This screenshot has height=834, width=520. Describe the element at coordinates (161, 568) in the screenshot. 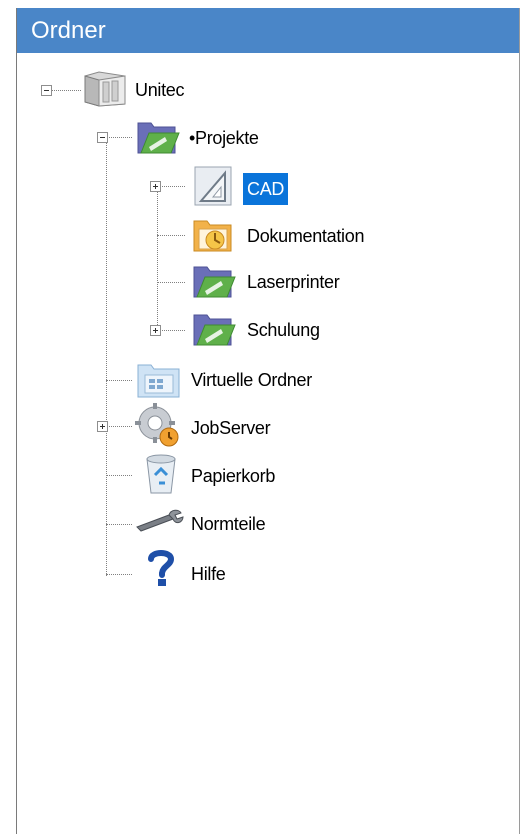

I see `help-question-icon` at that location.